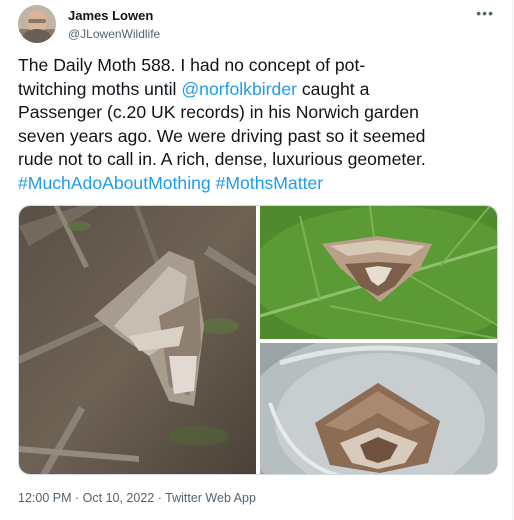 Image resolution: width=514 pixels, height=520 pixels. Describe the element at coordinates (45, 498) in the screenshot. I see `tweet-time: 12:00 PM` at that location.